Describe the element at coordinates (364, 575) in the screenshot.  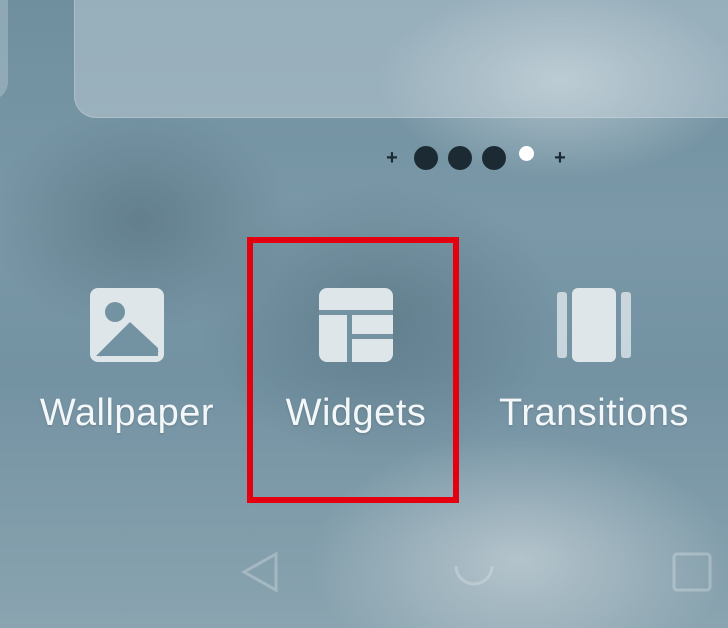
I see `navigation-bar` at that location.